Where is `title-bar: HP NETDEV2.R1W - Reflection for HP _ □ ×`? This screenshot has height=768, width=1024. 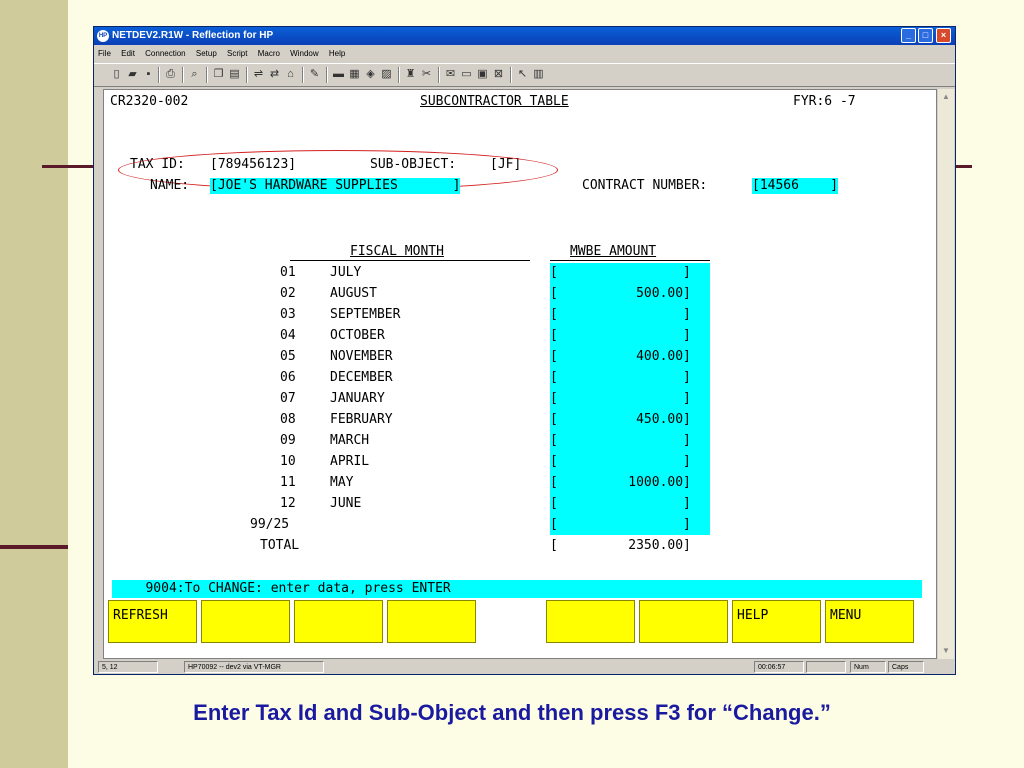 title-bar: HP NETDEV2.R1W - Reflection for HP _ □ × is located at coordinates (524, 36).